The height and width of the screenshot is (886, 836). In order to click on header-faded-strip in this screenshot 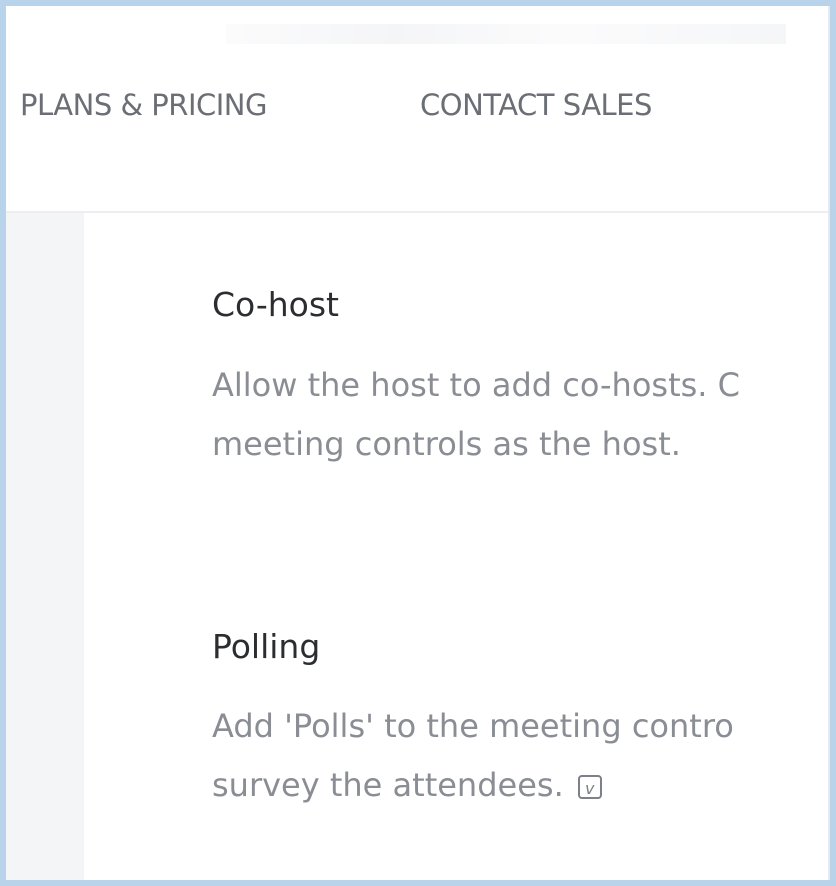, I will do `click(506, 34)`.